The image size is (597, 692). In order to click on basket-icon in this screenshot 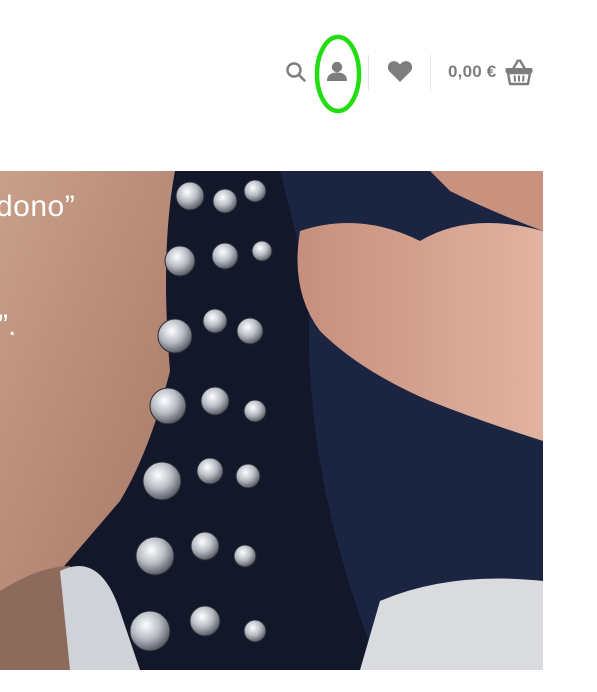, I will do `click(519, 72)`.